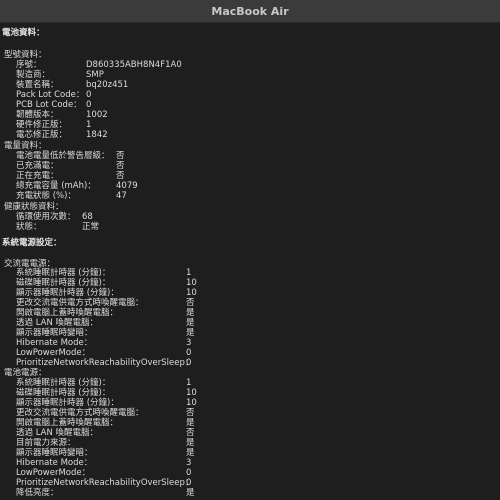  Describe the element at coordinates (57, 323) in the screenshot. I see `ac-power-label: 透過 LAN 喚醒電腦：` at that location.